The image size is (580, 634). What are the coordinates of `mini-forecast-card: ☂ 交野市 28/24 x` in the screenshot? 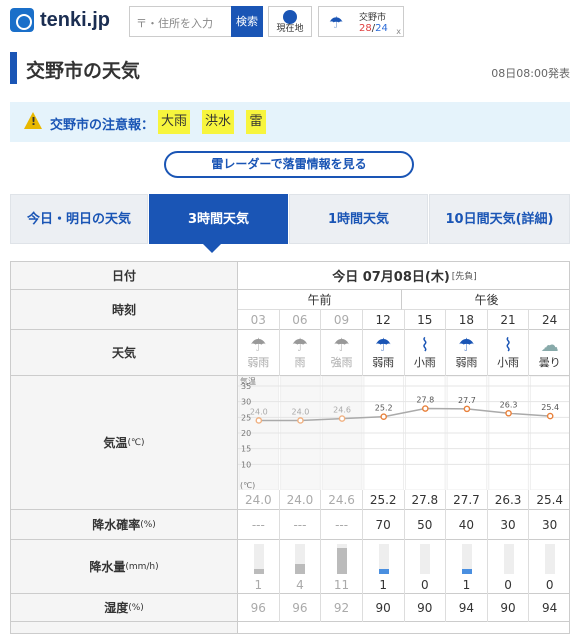 It's located at (361, 21).